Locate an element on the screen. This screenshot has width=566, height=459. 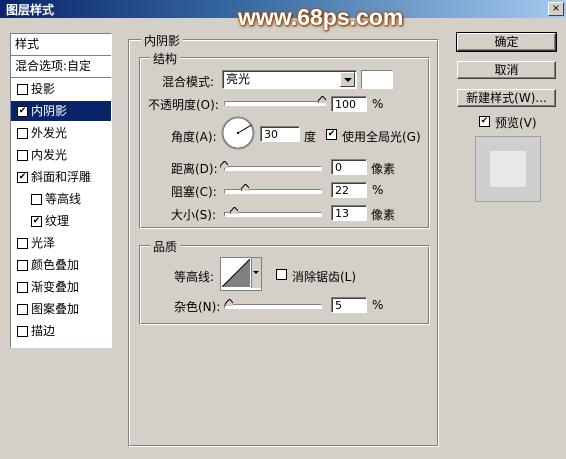
contour-preview-icon is located at coordinates (236, 273).